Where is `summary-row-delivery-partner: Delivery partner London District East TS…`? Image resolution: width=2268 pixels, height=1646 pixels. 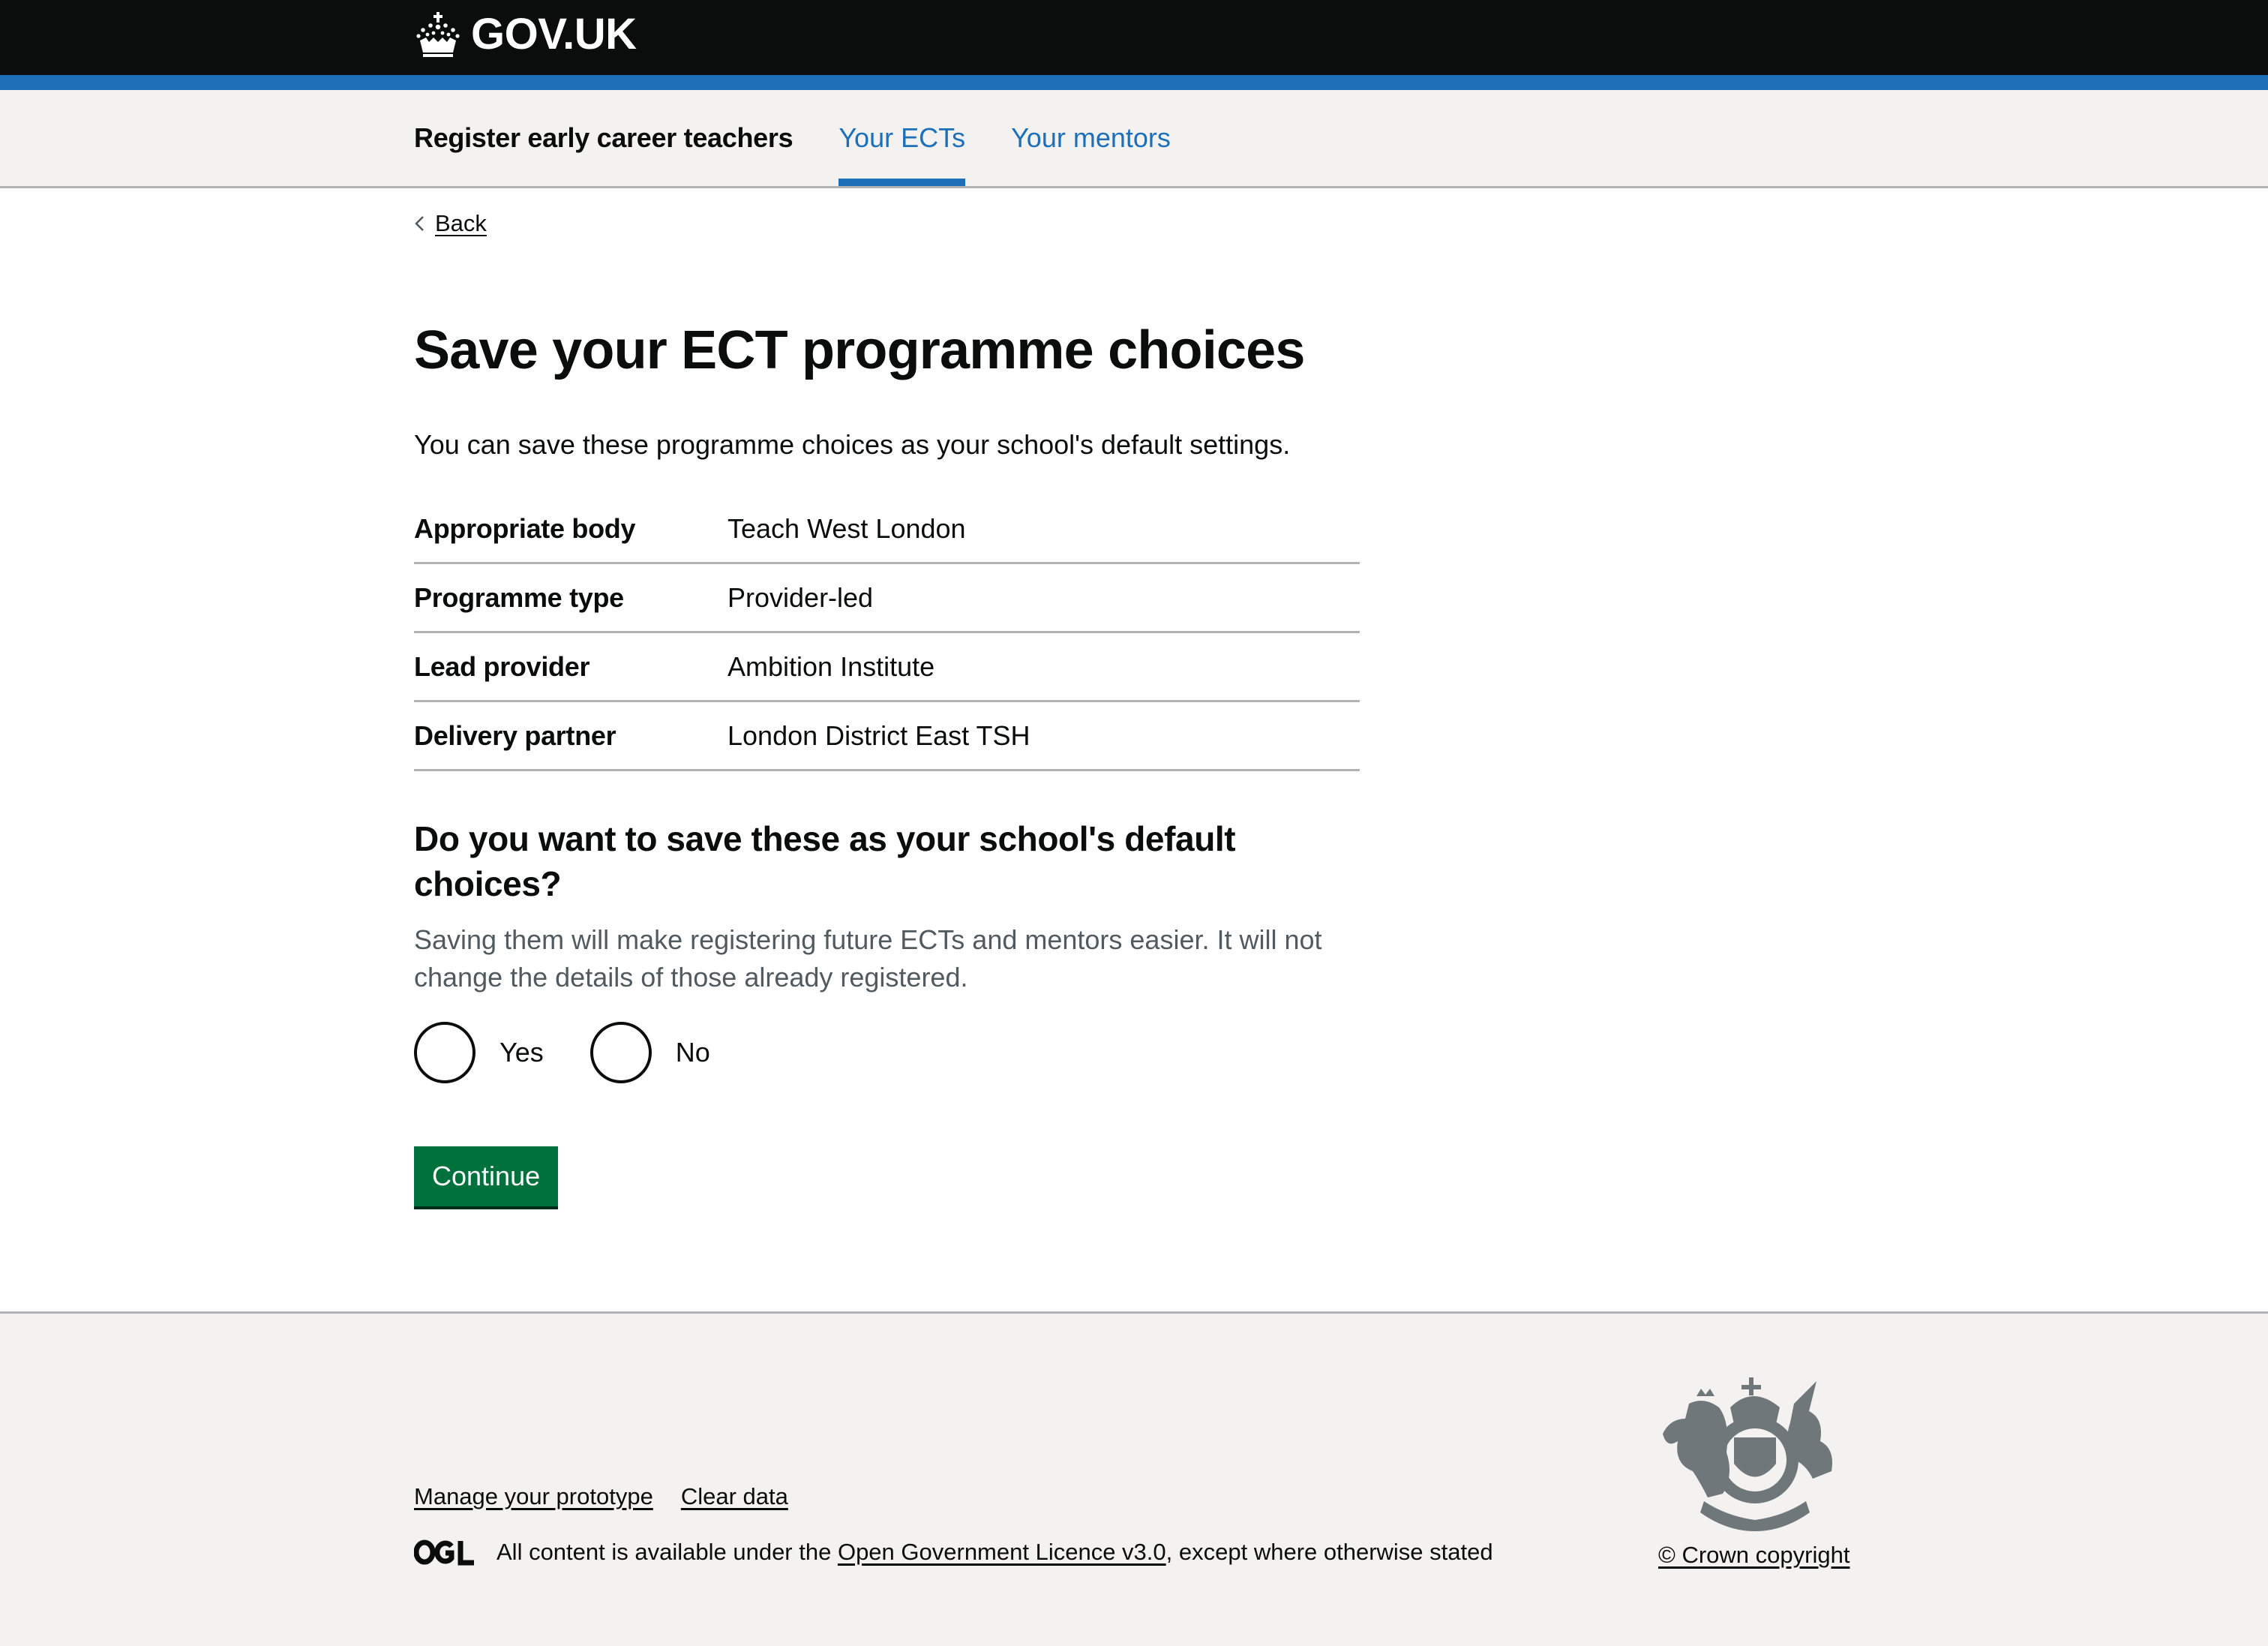
summary-row-delivery-partner: Delivery partner London District East TS… is located at coordinates (887, 736).